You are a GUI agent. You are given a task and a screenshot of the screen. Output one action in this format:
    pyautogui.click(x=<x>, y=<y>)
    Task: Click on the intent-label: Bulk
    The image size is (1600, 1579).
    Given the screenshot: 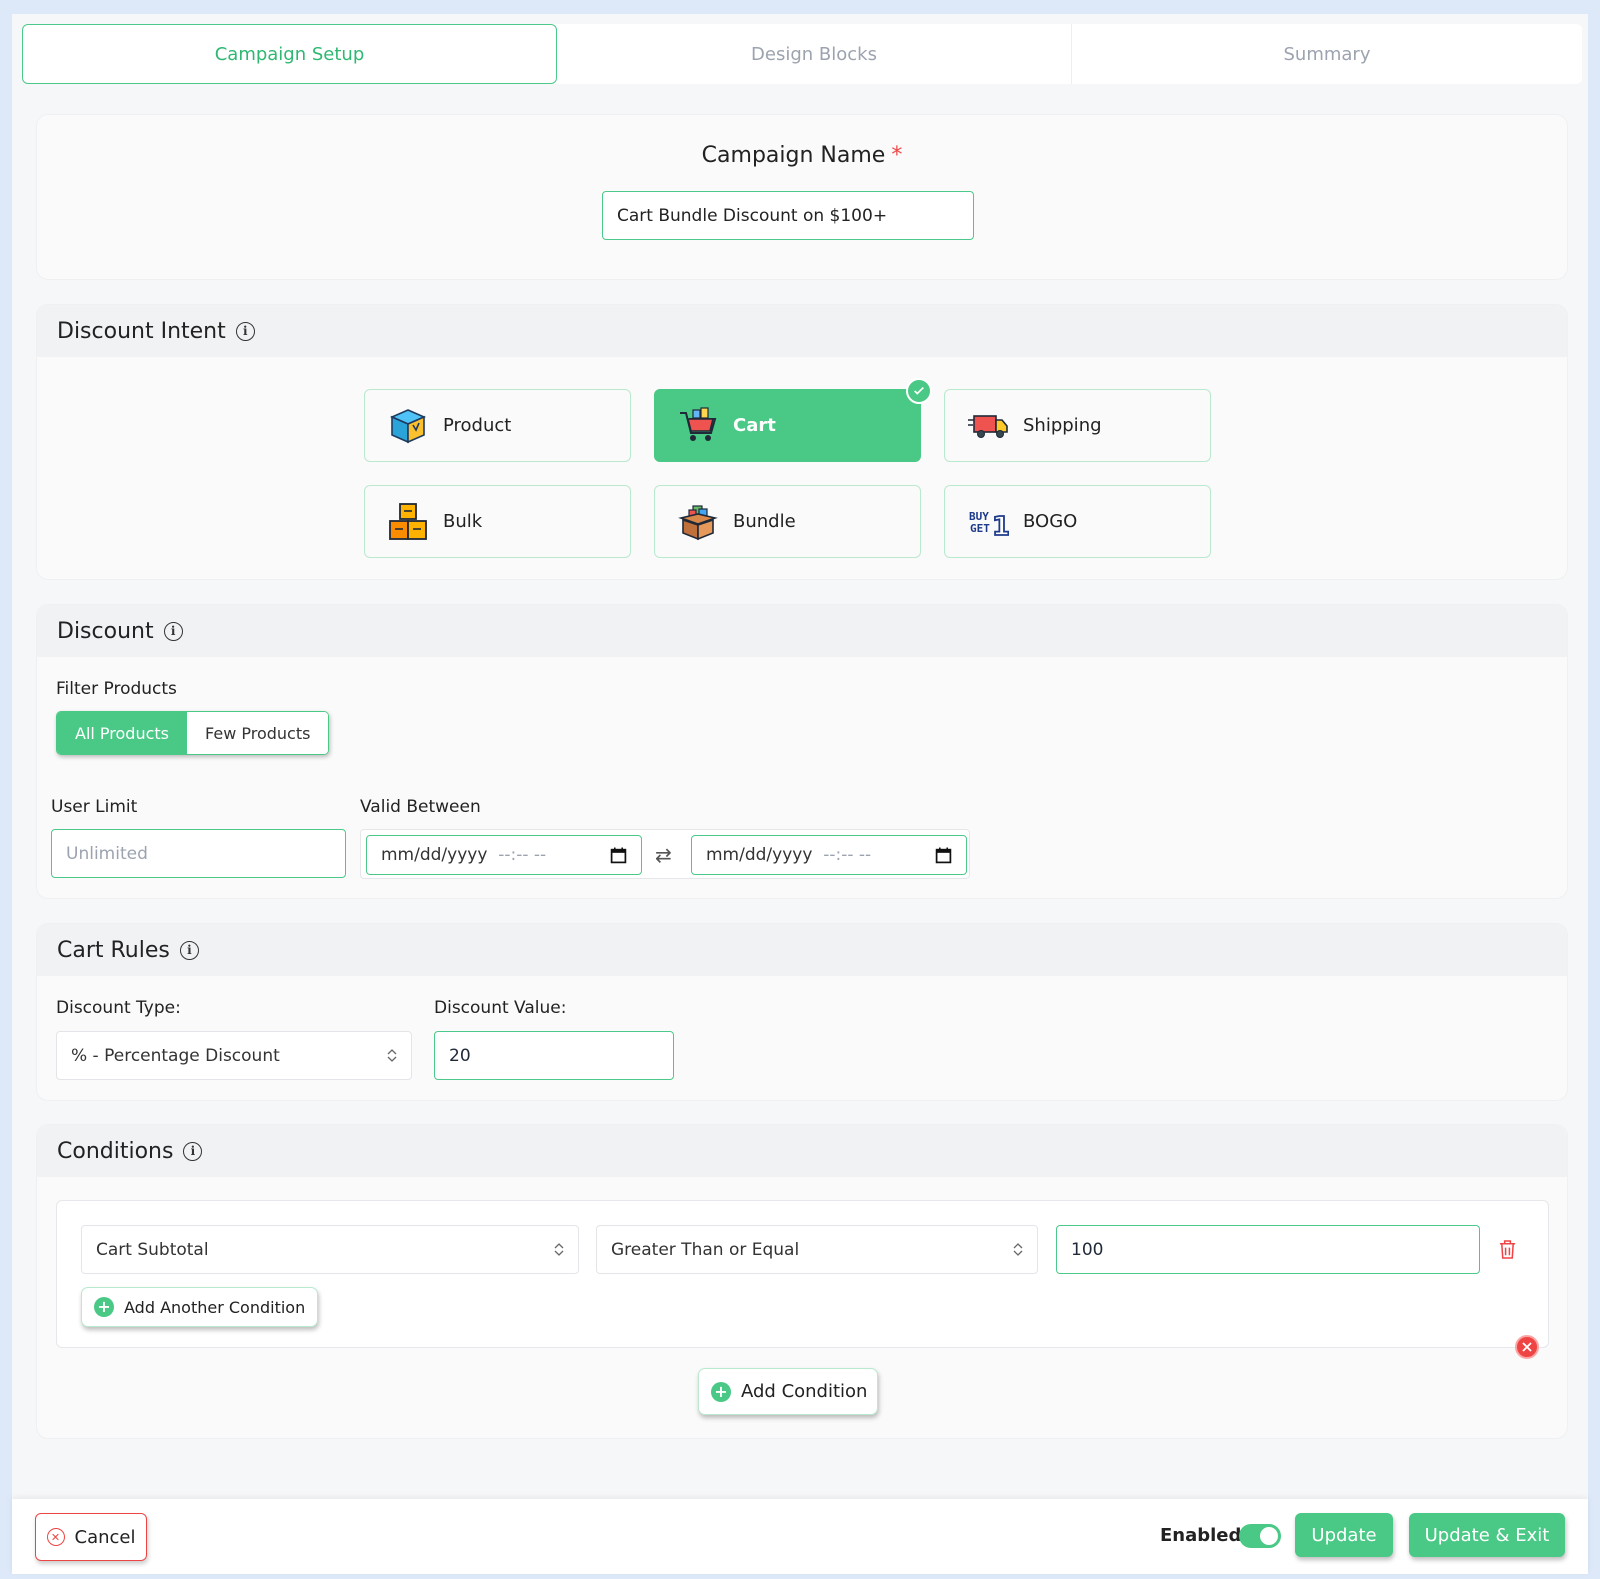 What is the action you would take?
    pyautogui.click(x=463, y=521)
    